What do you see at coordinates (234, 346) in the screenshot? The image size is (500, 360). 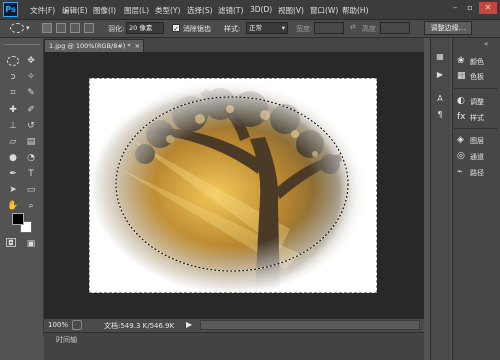 I see `timeline-panel` at bounding box center [234, 346].